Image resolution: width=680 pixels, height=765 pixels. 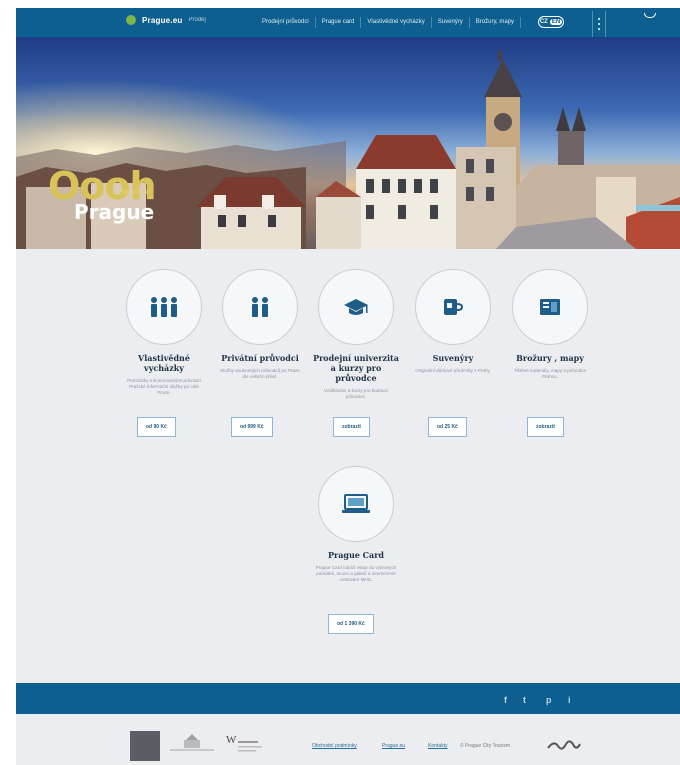 I want to click on card-title: Prague Card, so click(x=356, y=555).